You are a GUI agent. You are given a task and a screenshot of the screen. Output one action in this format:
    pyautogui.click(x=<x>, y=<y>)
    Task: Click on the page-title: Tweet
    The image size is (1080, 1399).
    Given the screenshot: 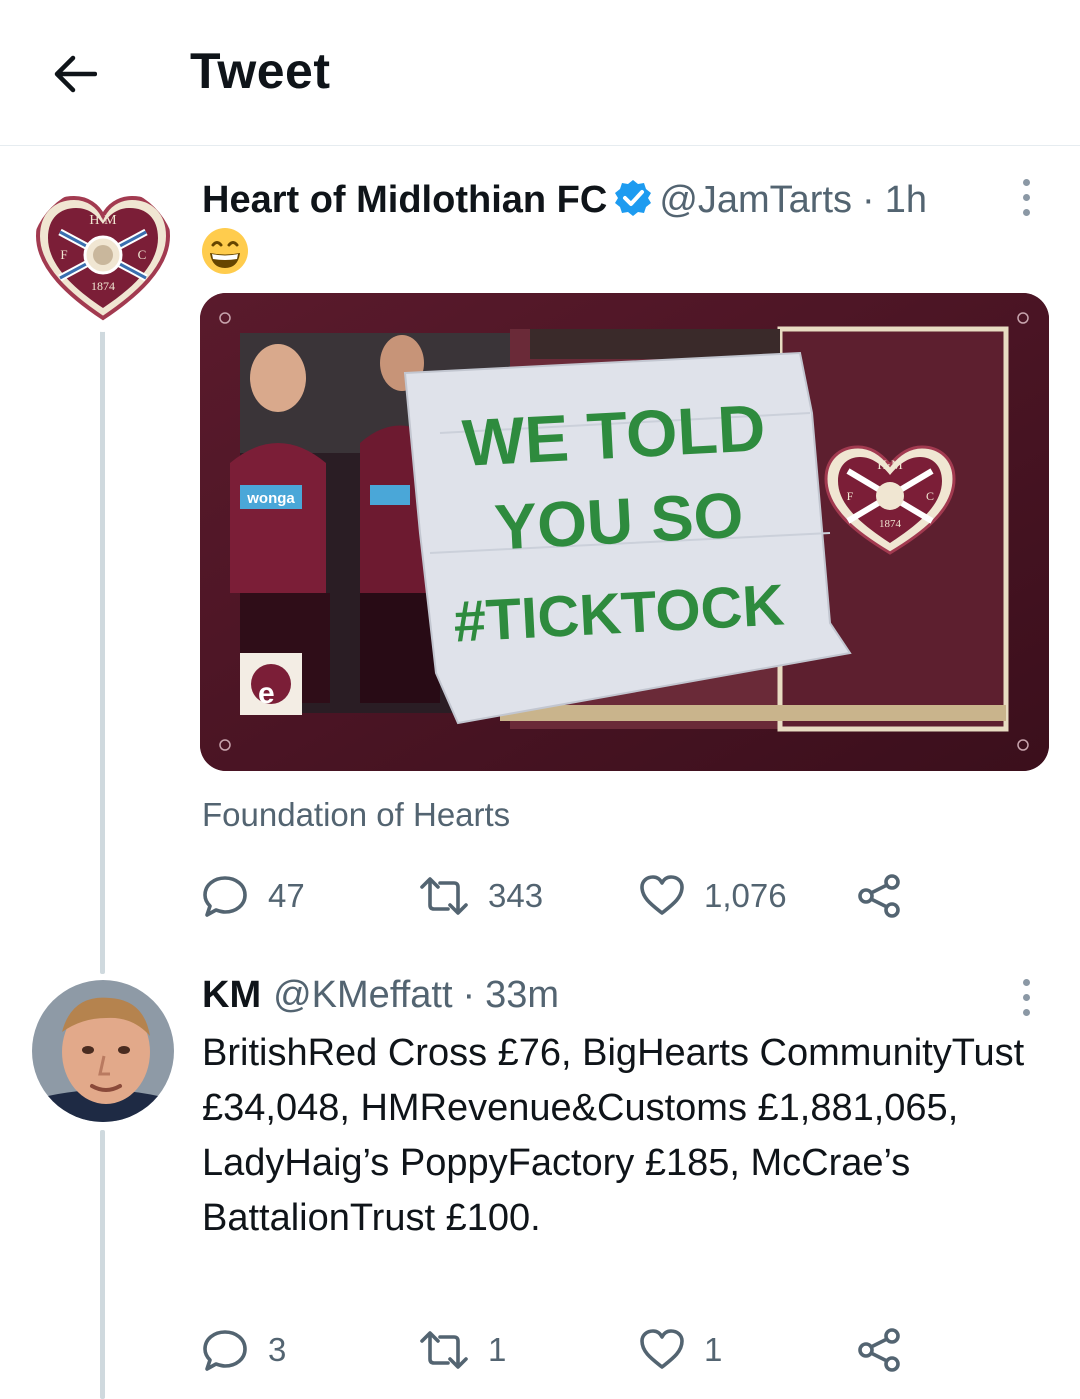 What is the action you would take?
    pyautogui.click(x=260, y=71)
    